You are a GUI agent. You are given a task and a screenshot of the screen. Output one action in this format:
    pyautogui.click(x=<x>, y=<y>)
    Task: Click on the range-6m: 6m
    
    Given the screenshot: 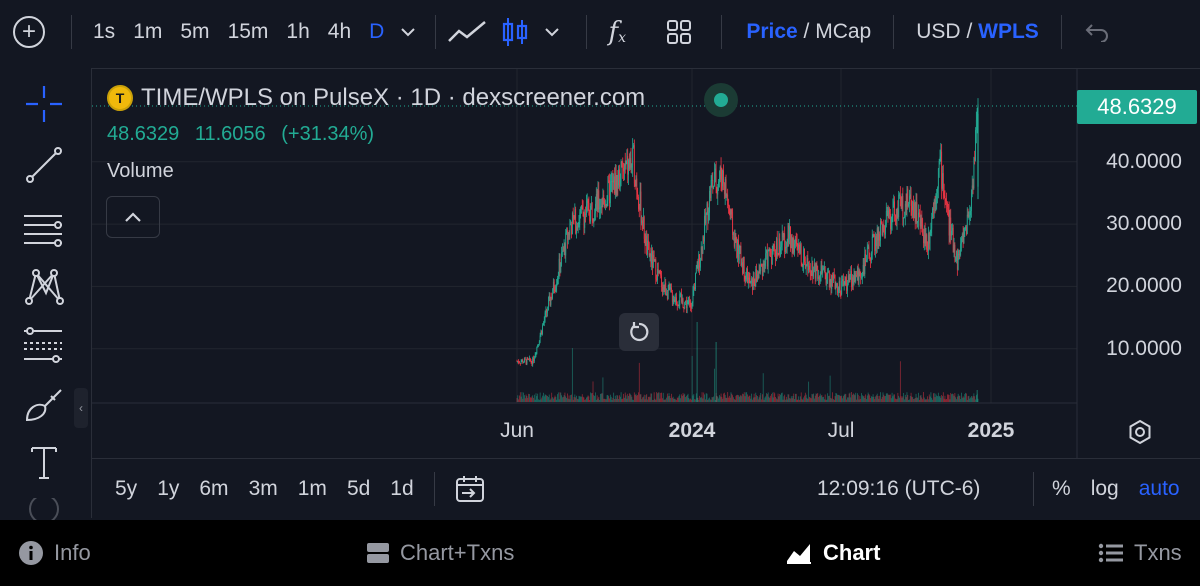 What is the action you would take?
    pyautogui.click(x=213, y=489)
    